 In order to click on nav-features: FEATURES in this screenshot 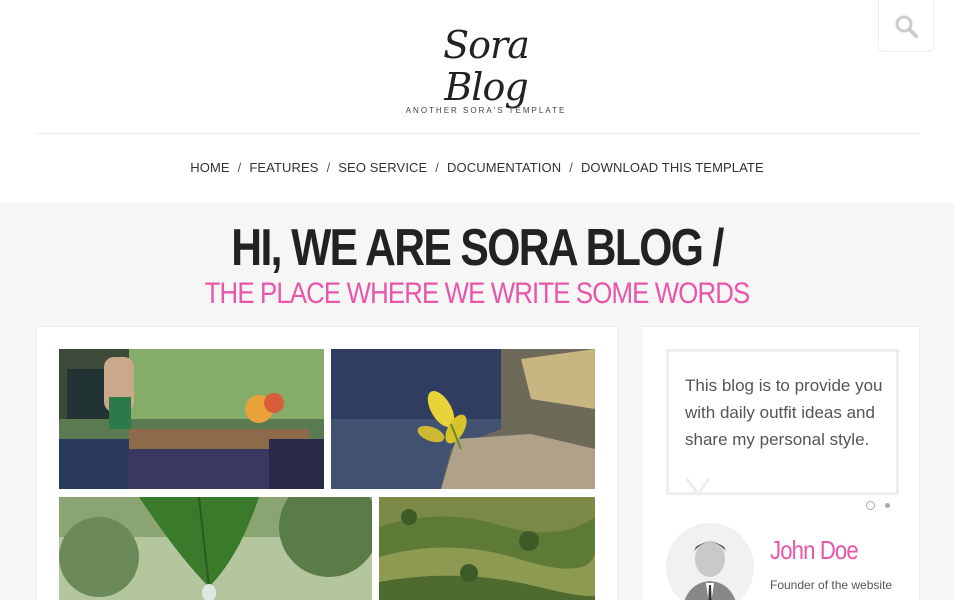, I will do `click(283, 167)`.